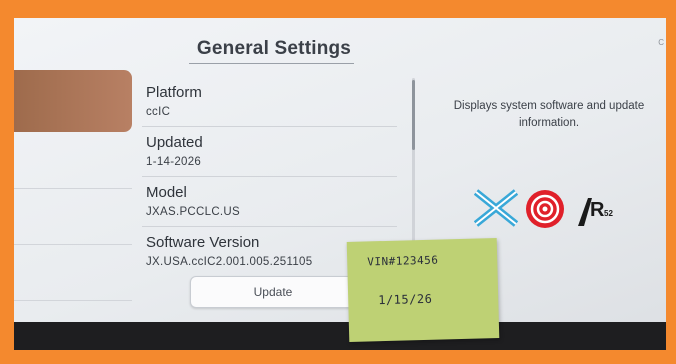 The width and height of the screenshot is (676, 364). Describe the element at coordinates (545, 209) in the screenshot. I see `red-dot-award-icon` at that location.